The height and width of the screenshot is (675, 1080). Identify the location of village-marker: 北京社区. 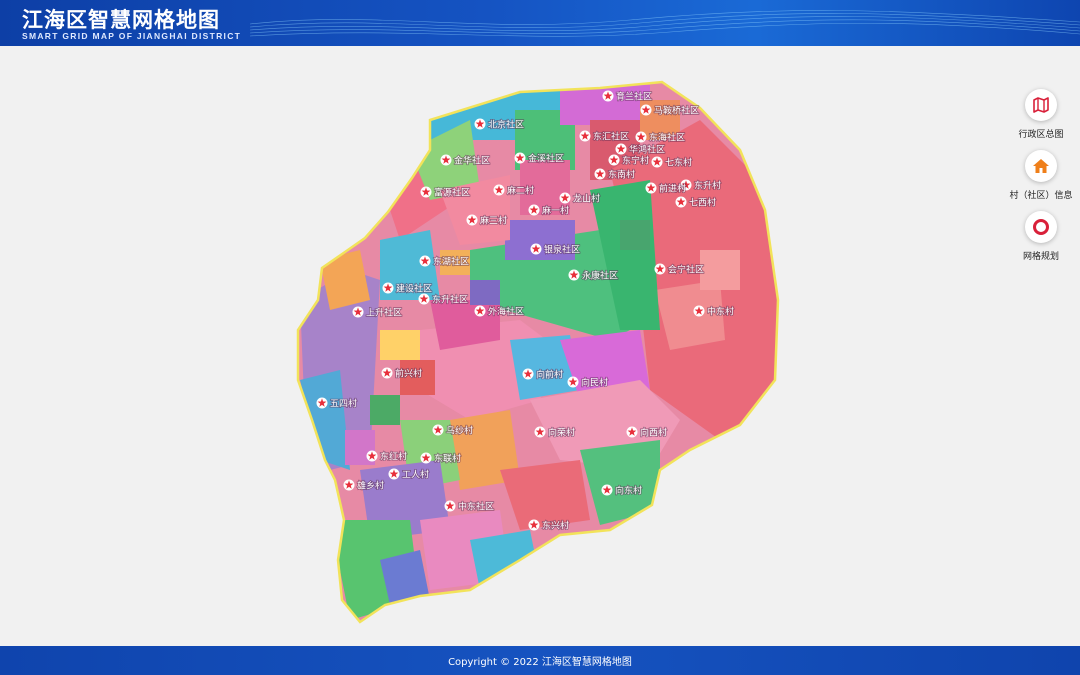
(499, 124).